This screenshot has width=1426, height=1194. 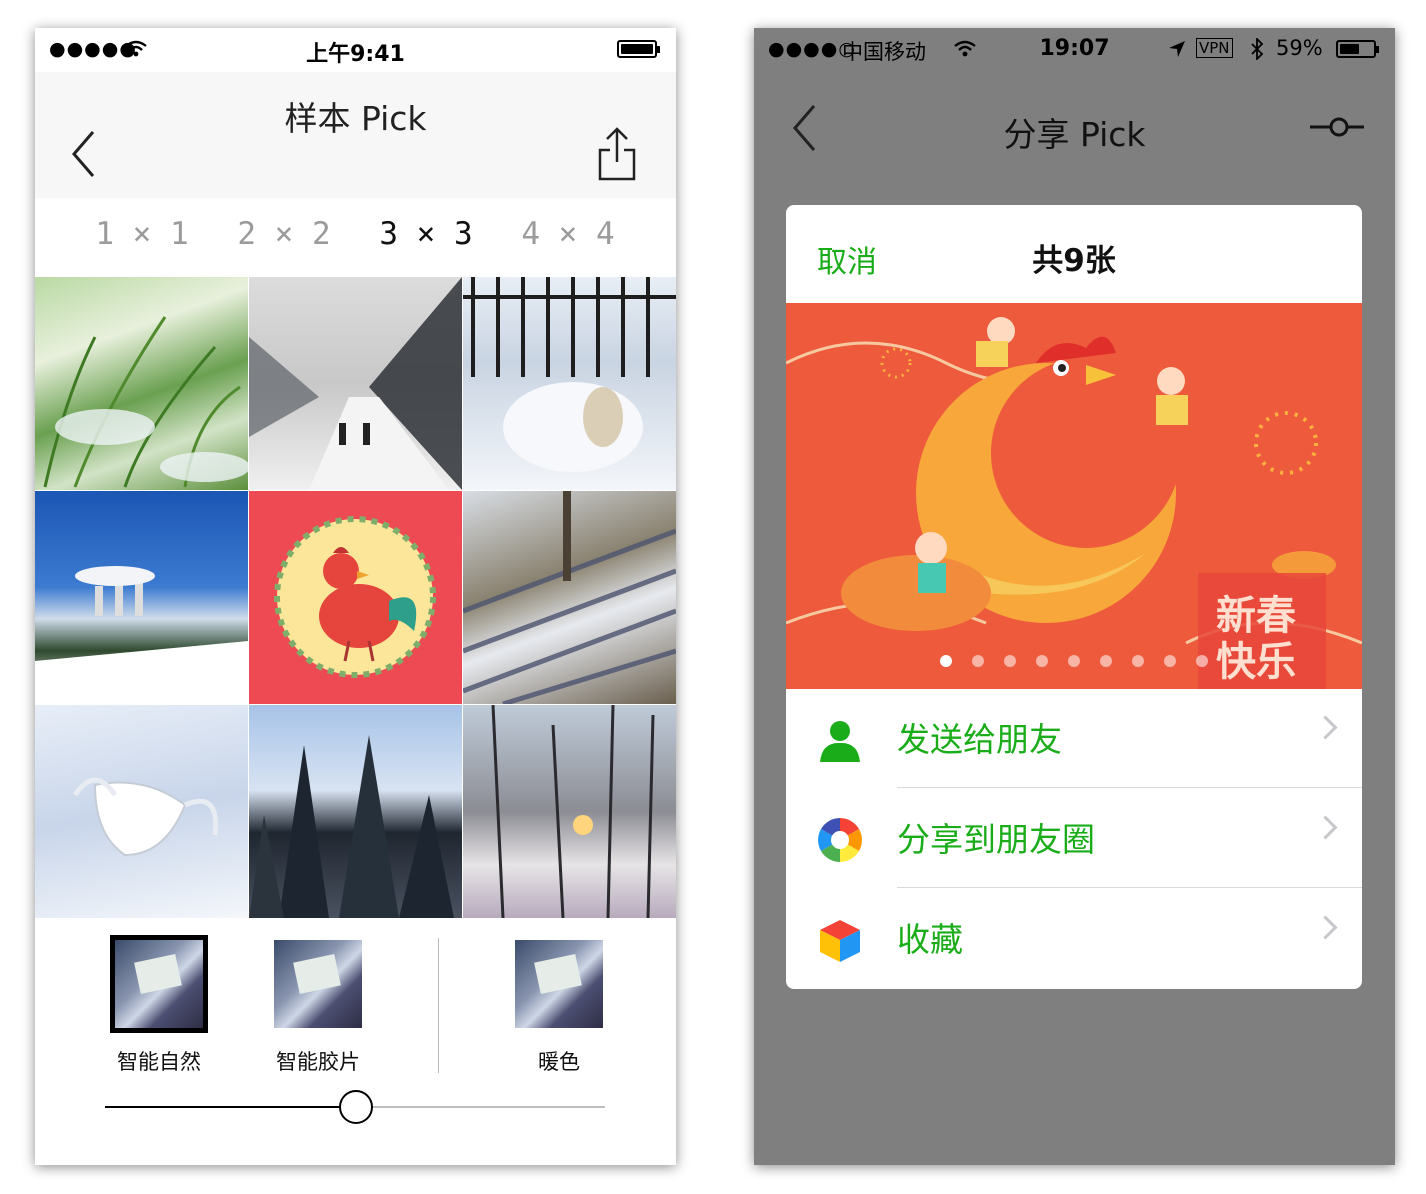 I want to click on share-icon, so click(x=617, y=154).